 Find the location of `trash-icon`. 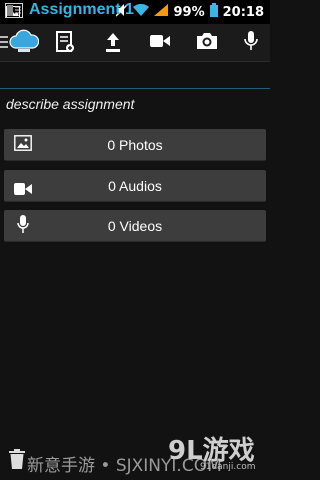

trash-icon is located at coordinates (17, 461).